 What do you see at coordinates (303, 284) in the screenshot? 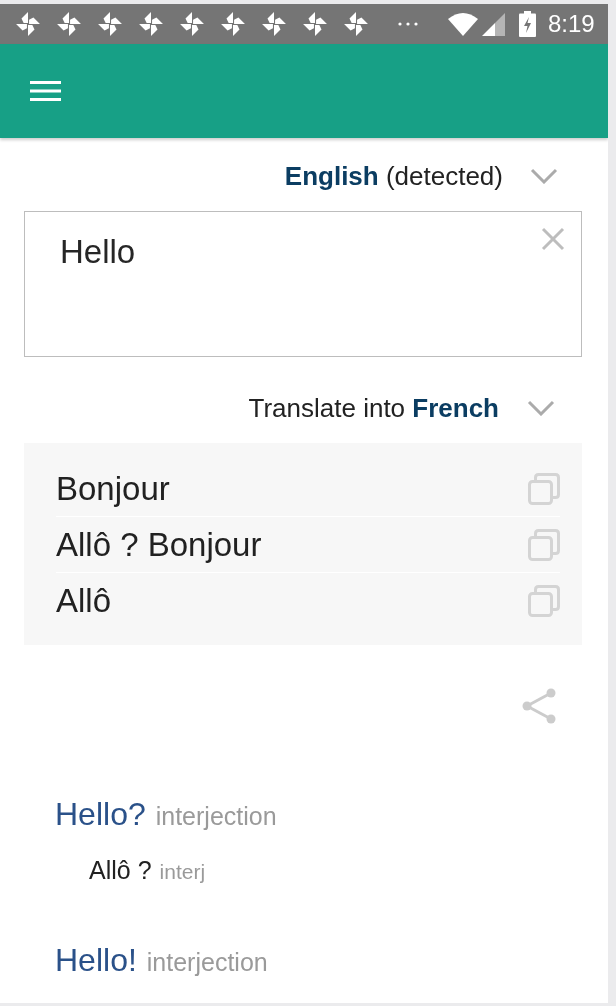
I see `text-input-field: Hello` at bounding box center [303, 284].